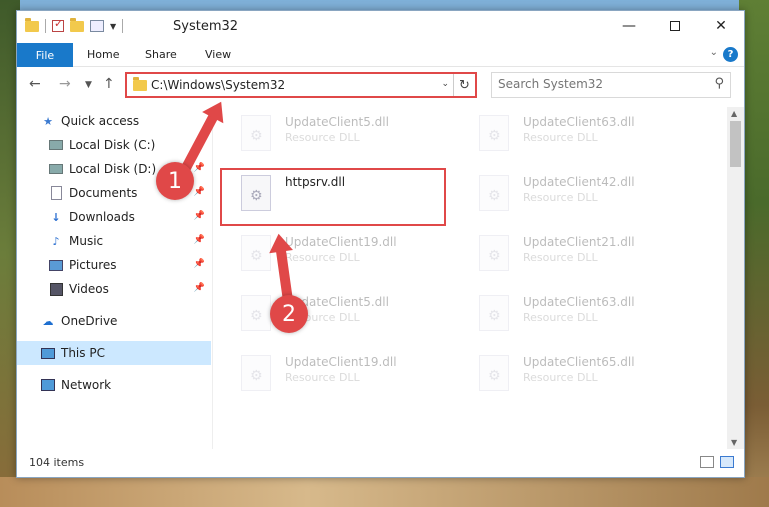 The width and height of the screenshot is (769, 507). Describe the element at coordinates (77, 24) in the screenshot. I see `new-folder-icon` at that location.